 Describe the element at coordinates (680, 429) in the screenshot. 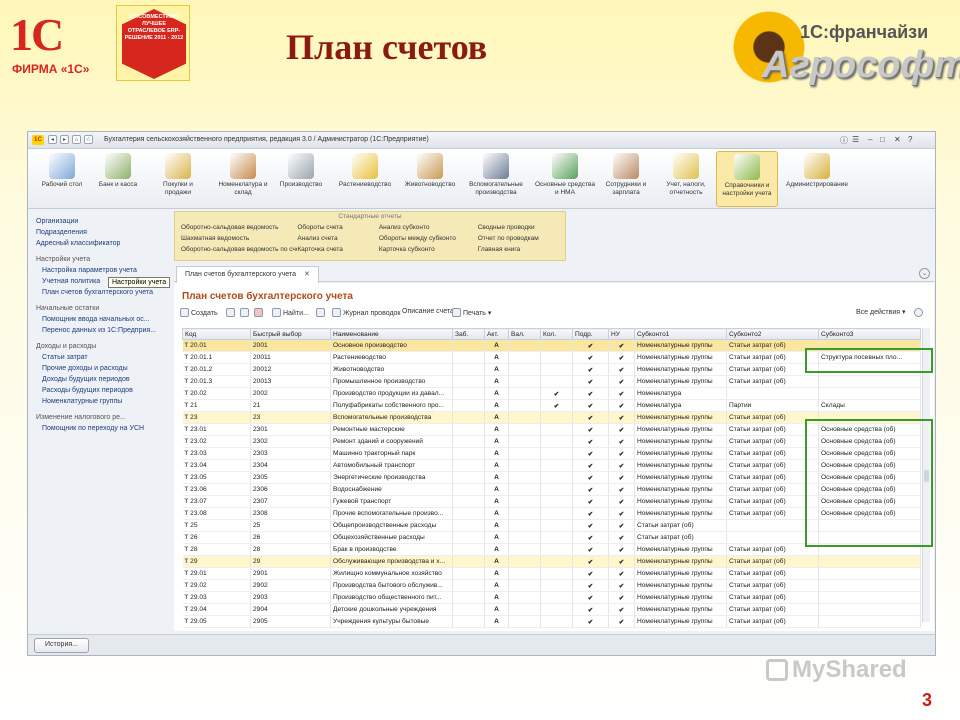

I see `cell-s1: Номенклатурные группы` at that location.